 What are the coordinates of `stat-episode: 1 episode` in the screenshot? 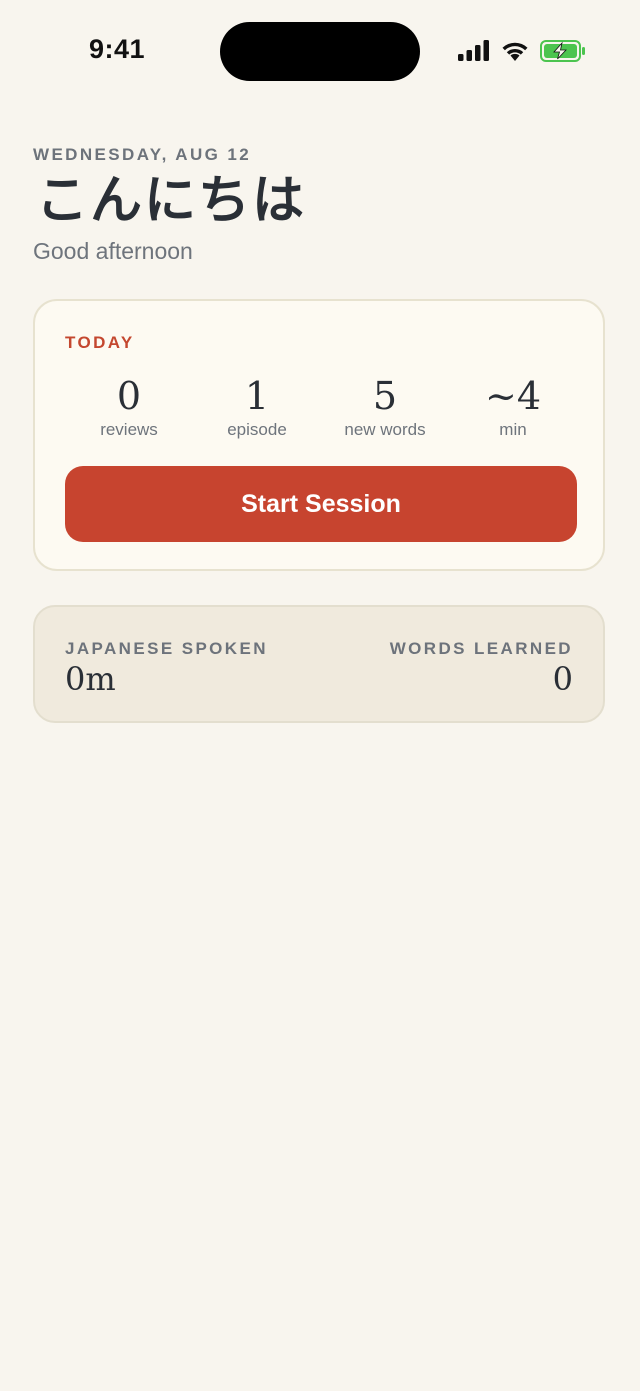 It's located at (257, 407).